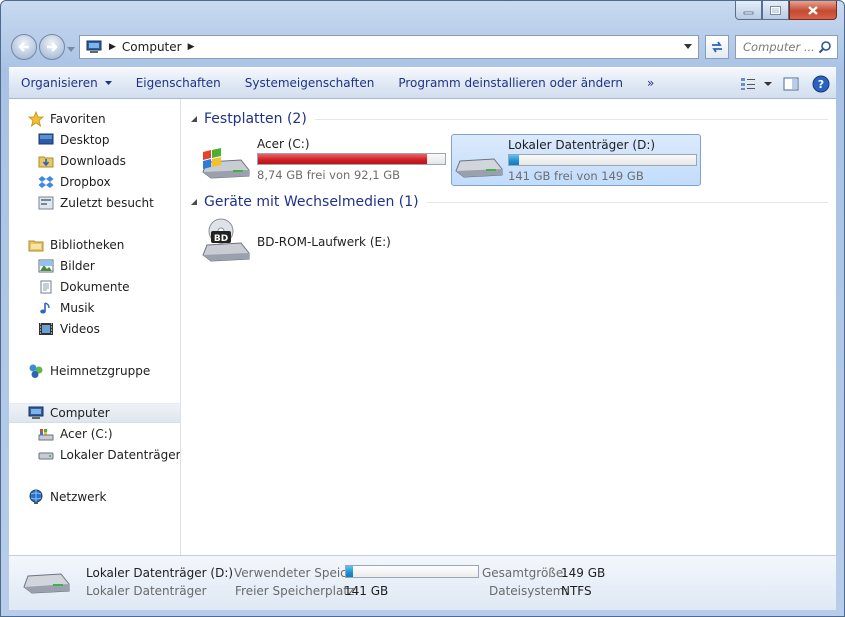 The width and height of the screenshot is (845, 617). Describe the element at coordinates (73, 140) in the screenshot. I see `sidebar-item-desktop: Desktop` at that location.